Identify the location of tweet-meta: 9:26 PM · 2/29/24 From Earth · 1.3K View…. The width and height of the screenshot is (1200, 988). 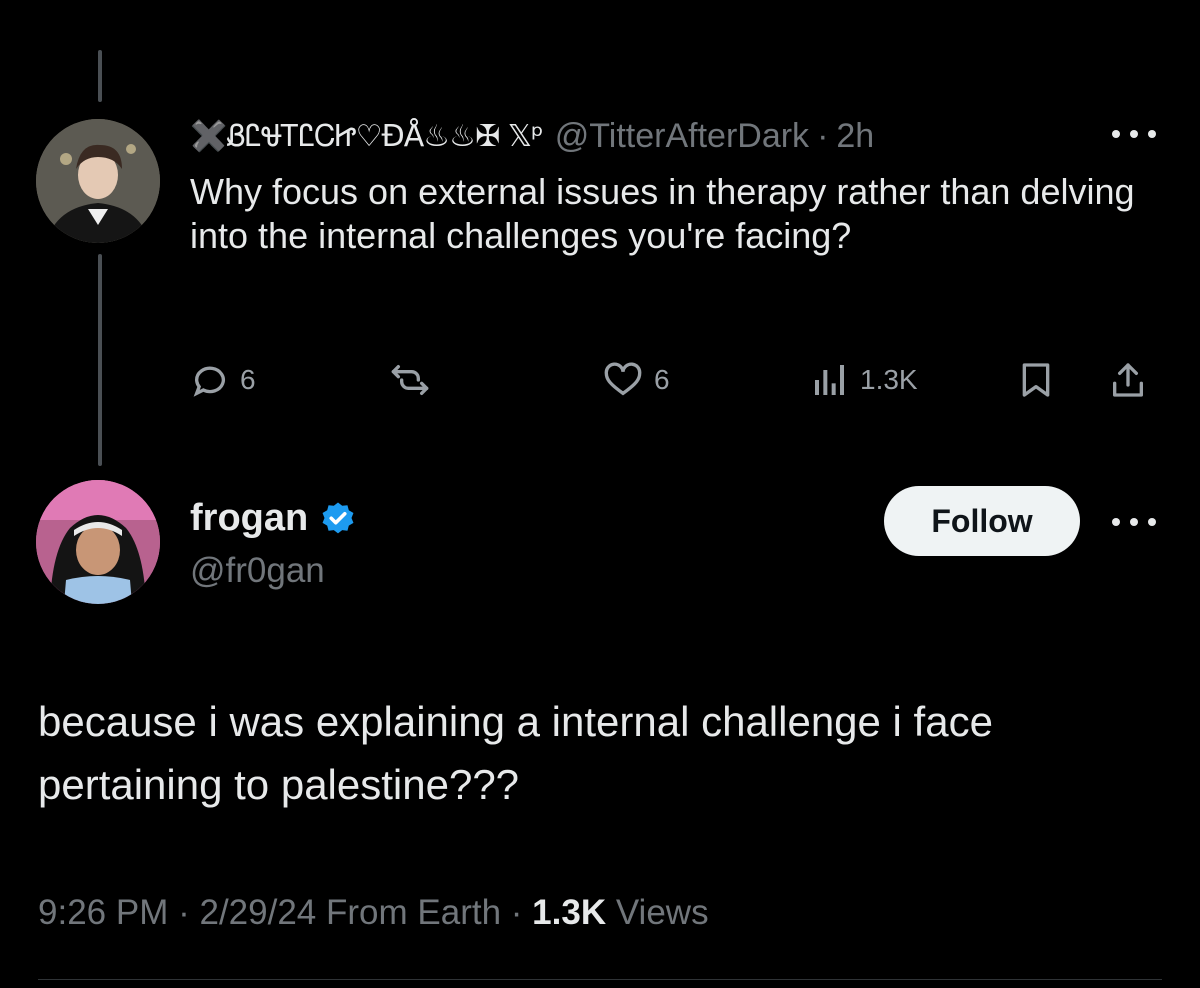
(373, 913).